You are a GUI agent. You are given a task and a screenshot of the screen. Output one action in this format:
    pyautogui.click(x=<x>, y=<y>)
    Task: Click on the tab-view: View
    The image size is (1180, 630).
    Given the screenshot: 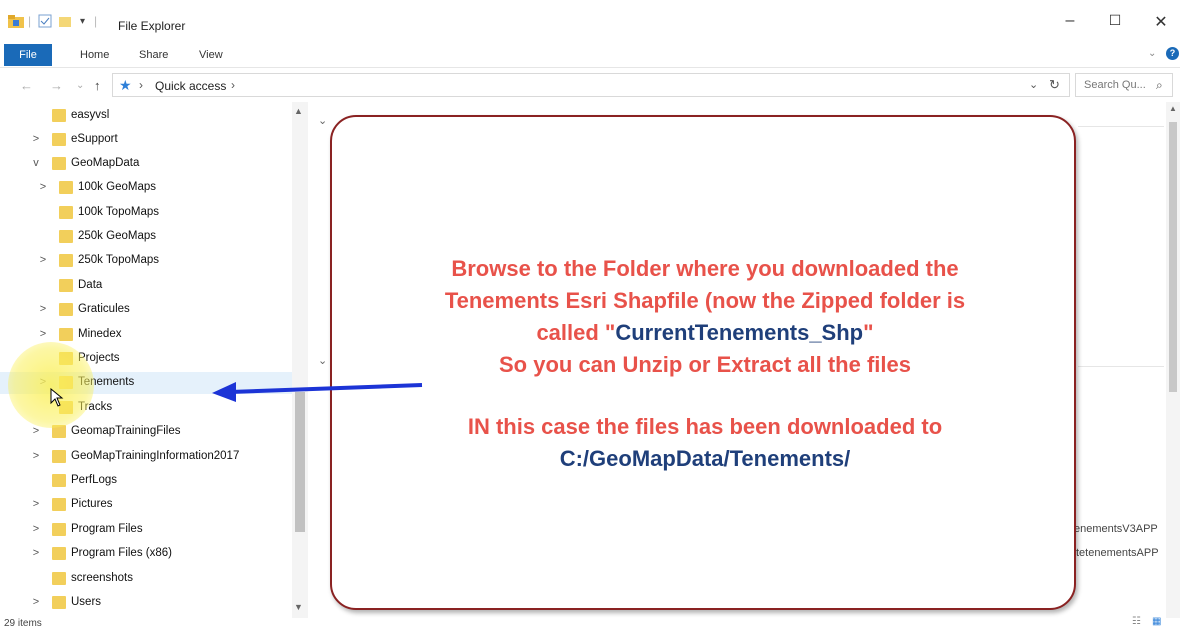 What is the action you would take?
    pyautogui.click(x=211, y=55)
    